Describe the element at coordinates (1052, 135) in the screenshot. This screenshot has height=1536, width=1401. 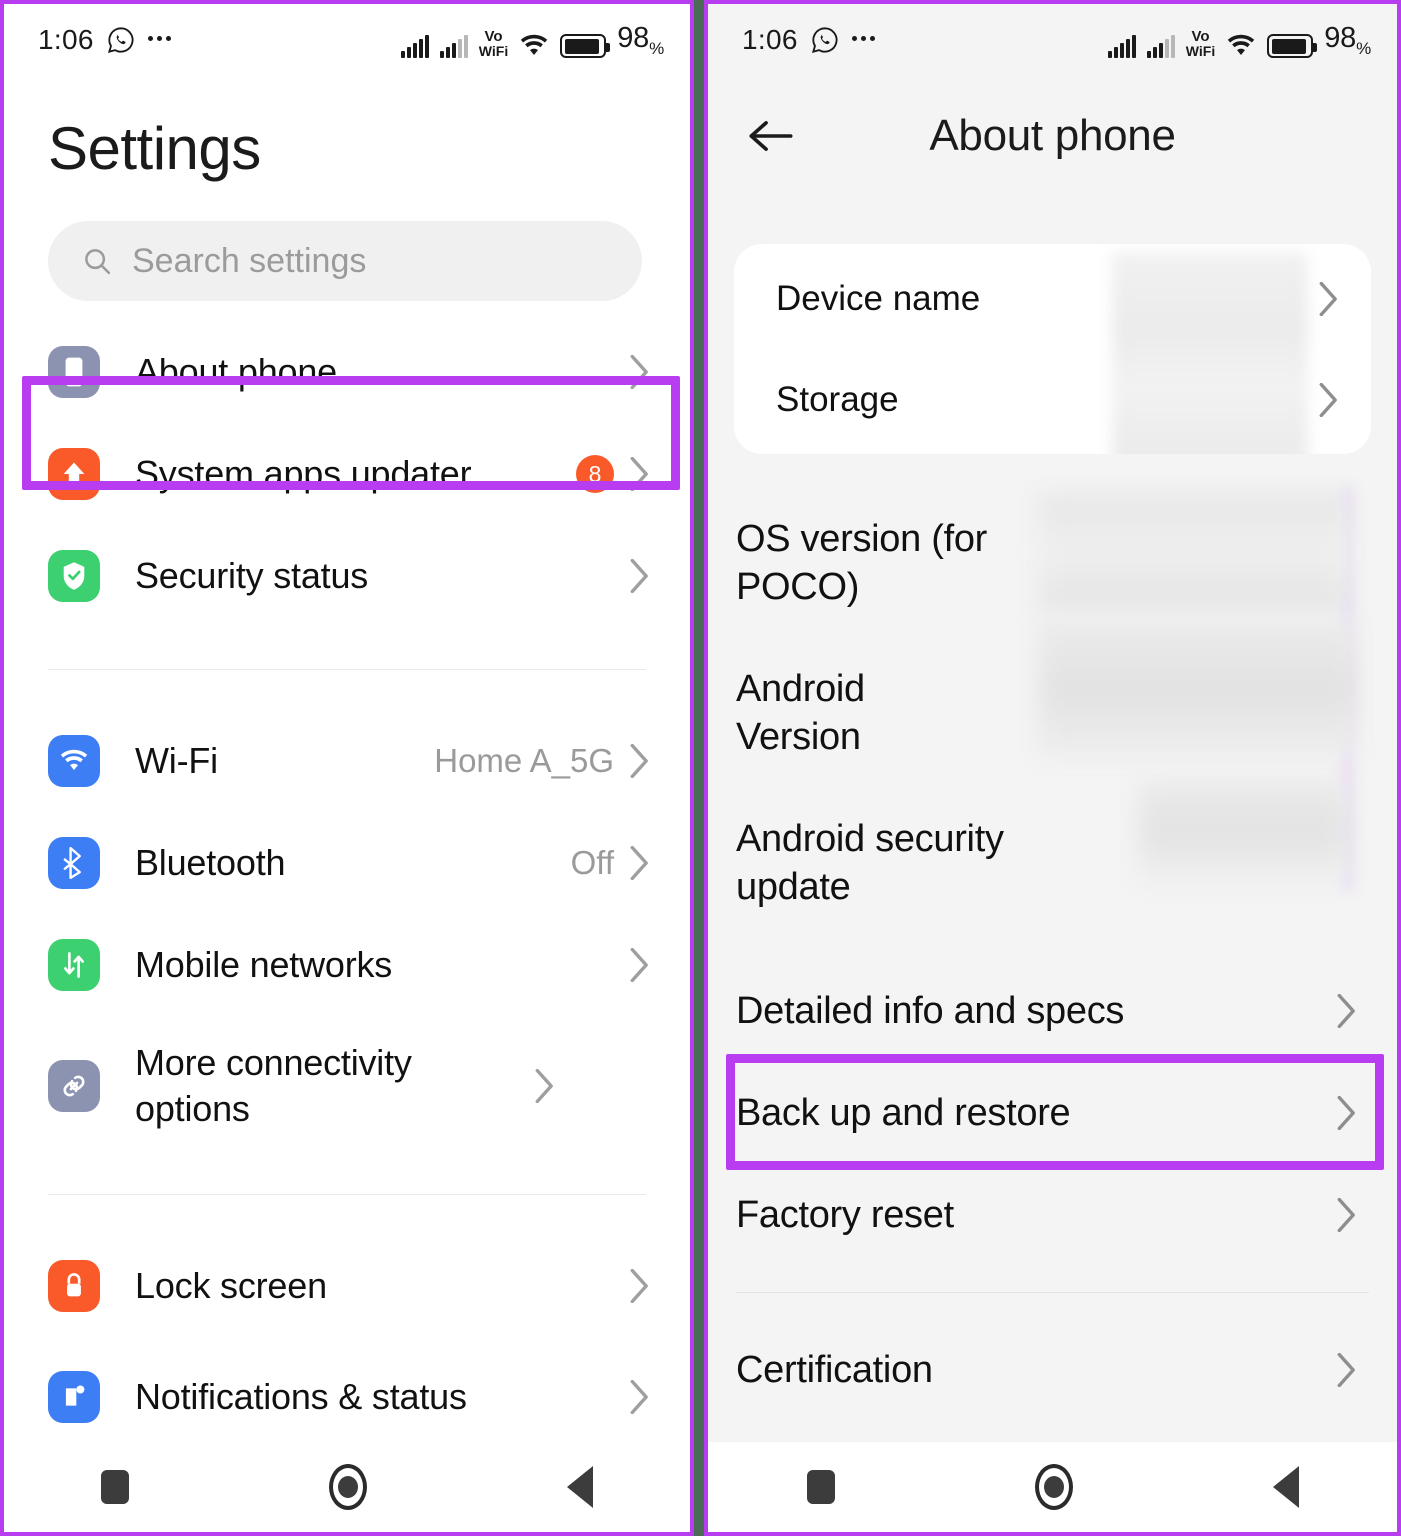
I see `app-bar-title: About phone` at that location.